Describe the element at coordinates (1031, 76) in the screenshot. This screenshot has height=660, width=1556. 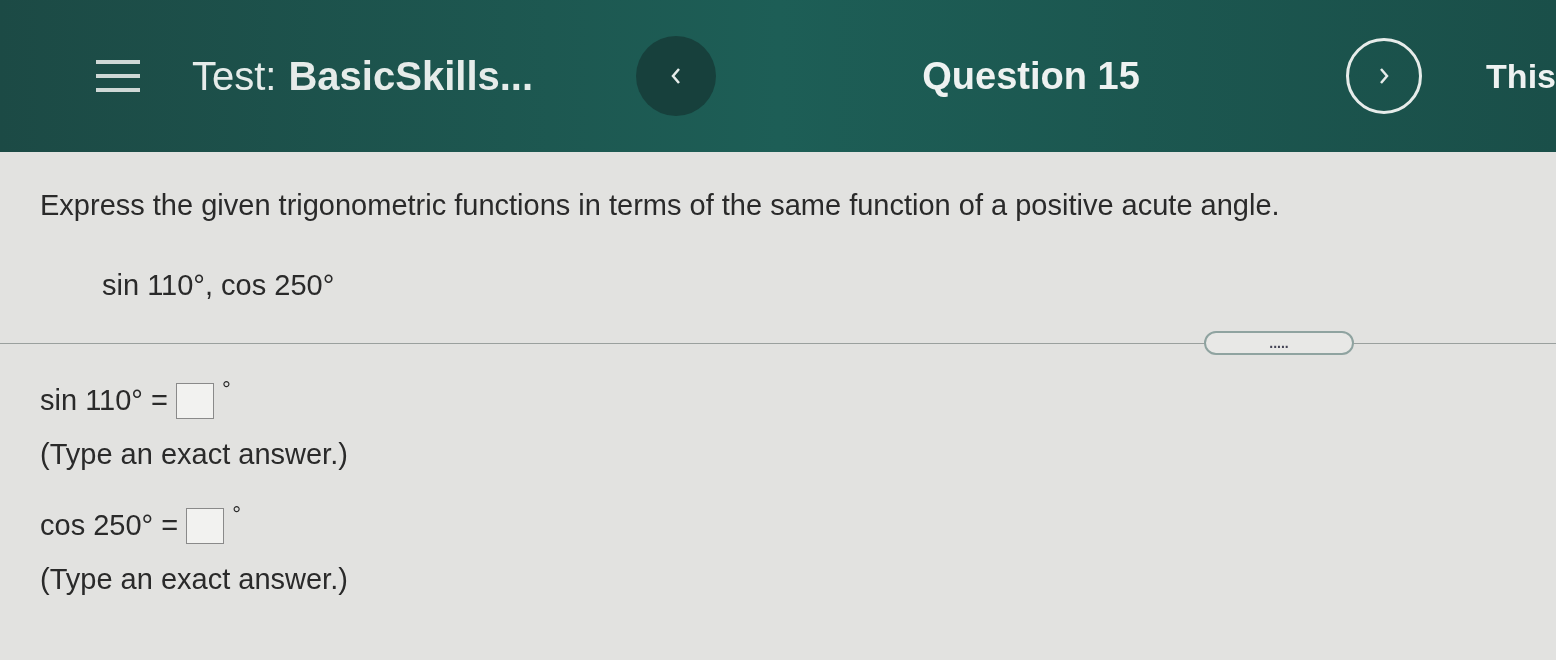
I see `question-number: Question 15` at that location.